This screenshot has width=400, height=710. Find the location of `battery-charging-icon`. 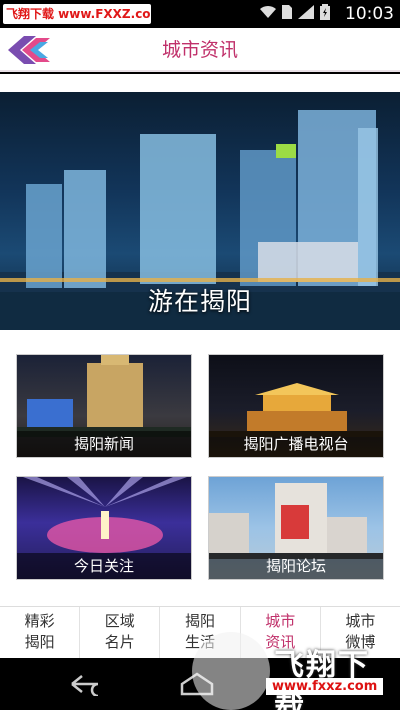

battery-charging-icon is located at coordinates (325, 14).